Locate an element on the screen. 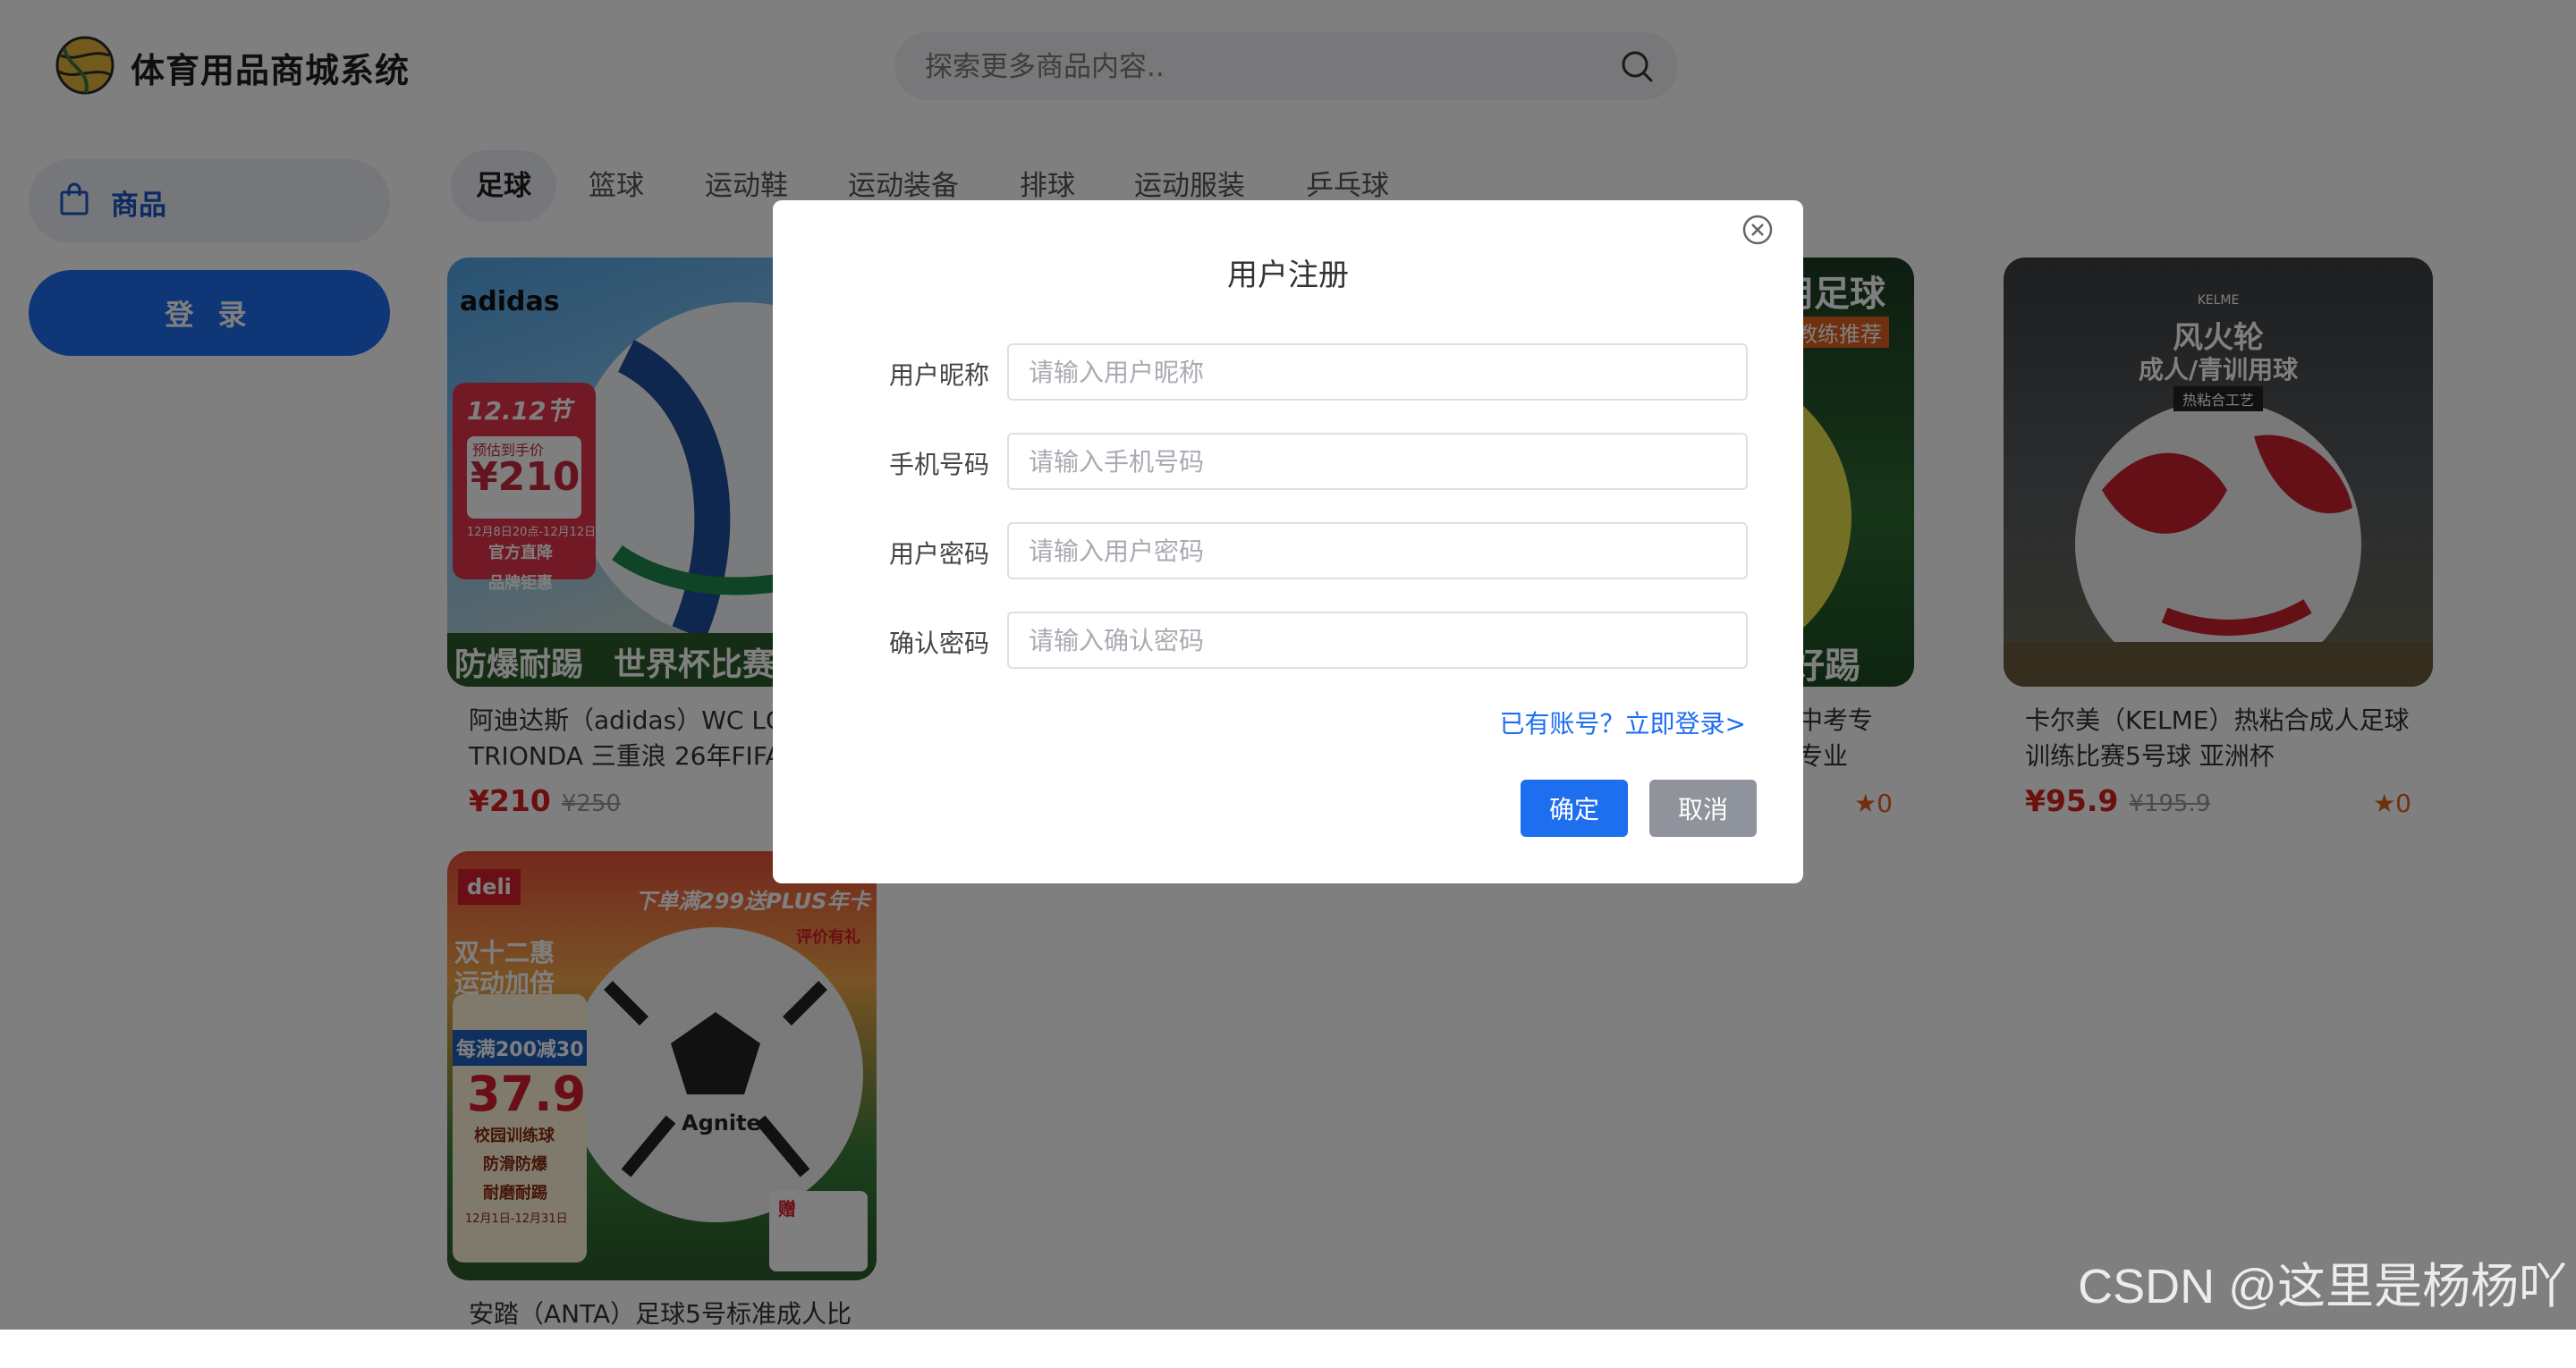 The height and width of the screenshot is (1368, 2576). confirm-password-label: 确认密码 is located at coordinates (938, 643).